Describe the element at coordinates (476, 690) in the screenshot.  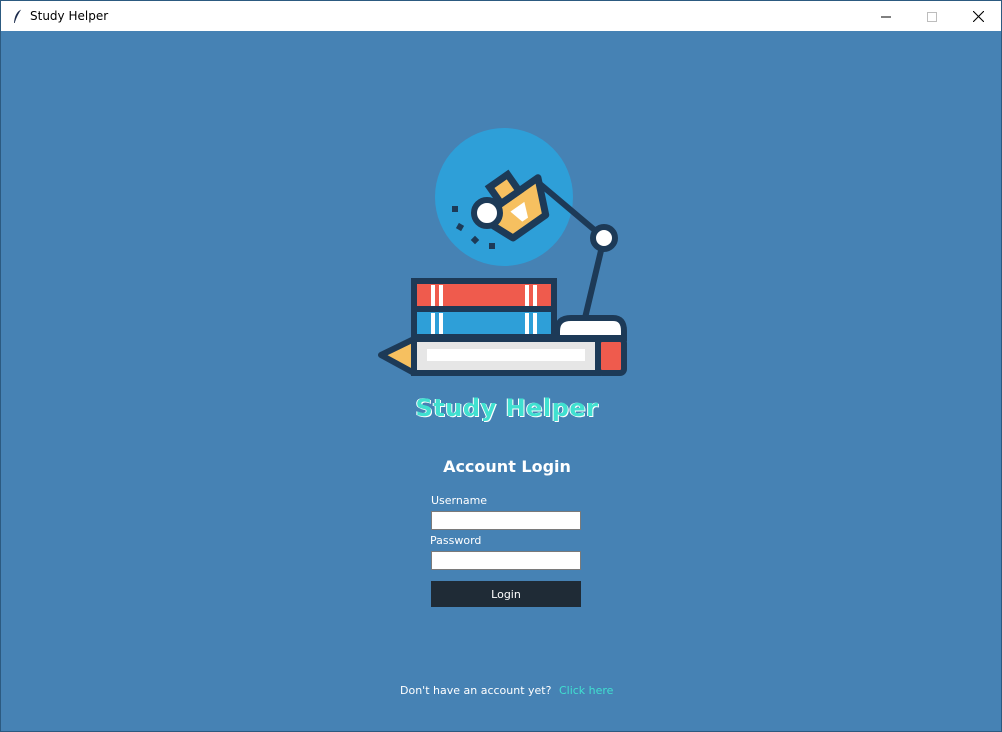
I see `signup-prompt-text: Don't have an account yet?` at that location.